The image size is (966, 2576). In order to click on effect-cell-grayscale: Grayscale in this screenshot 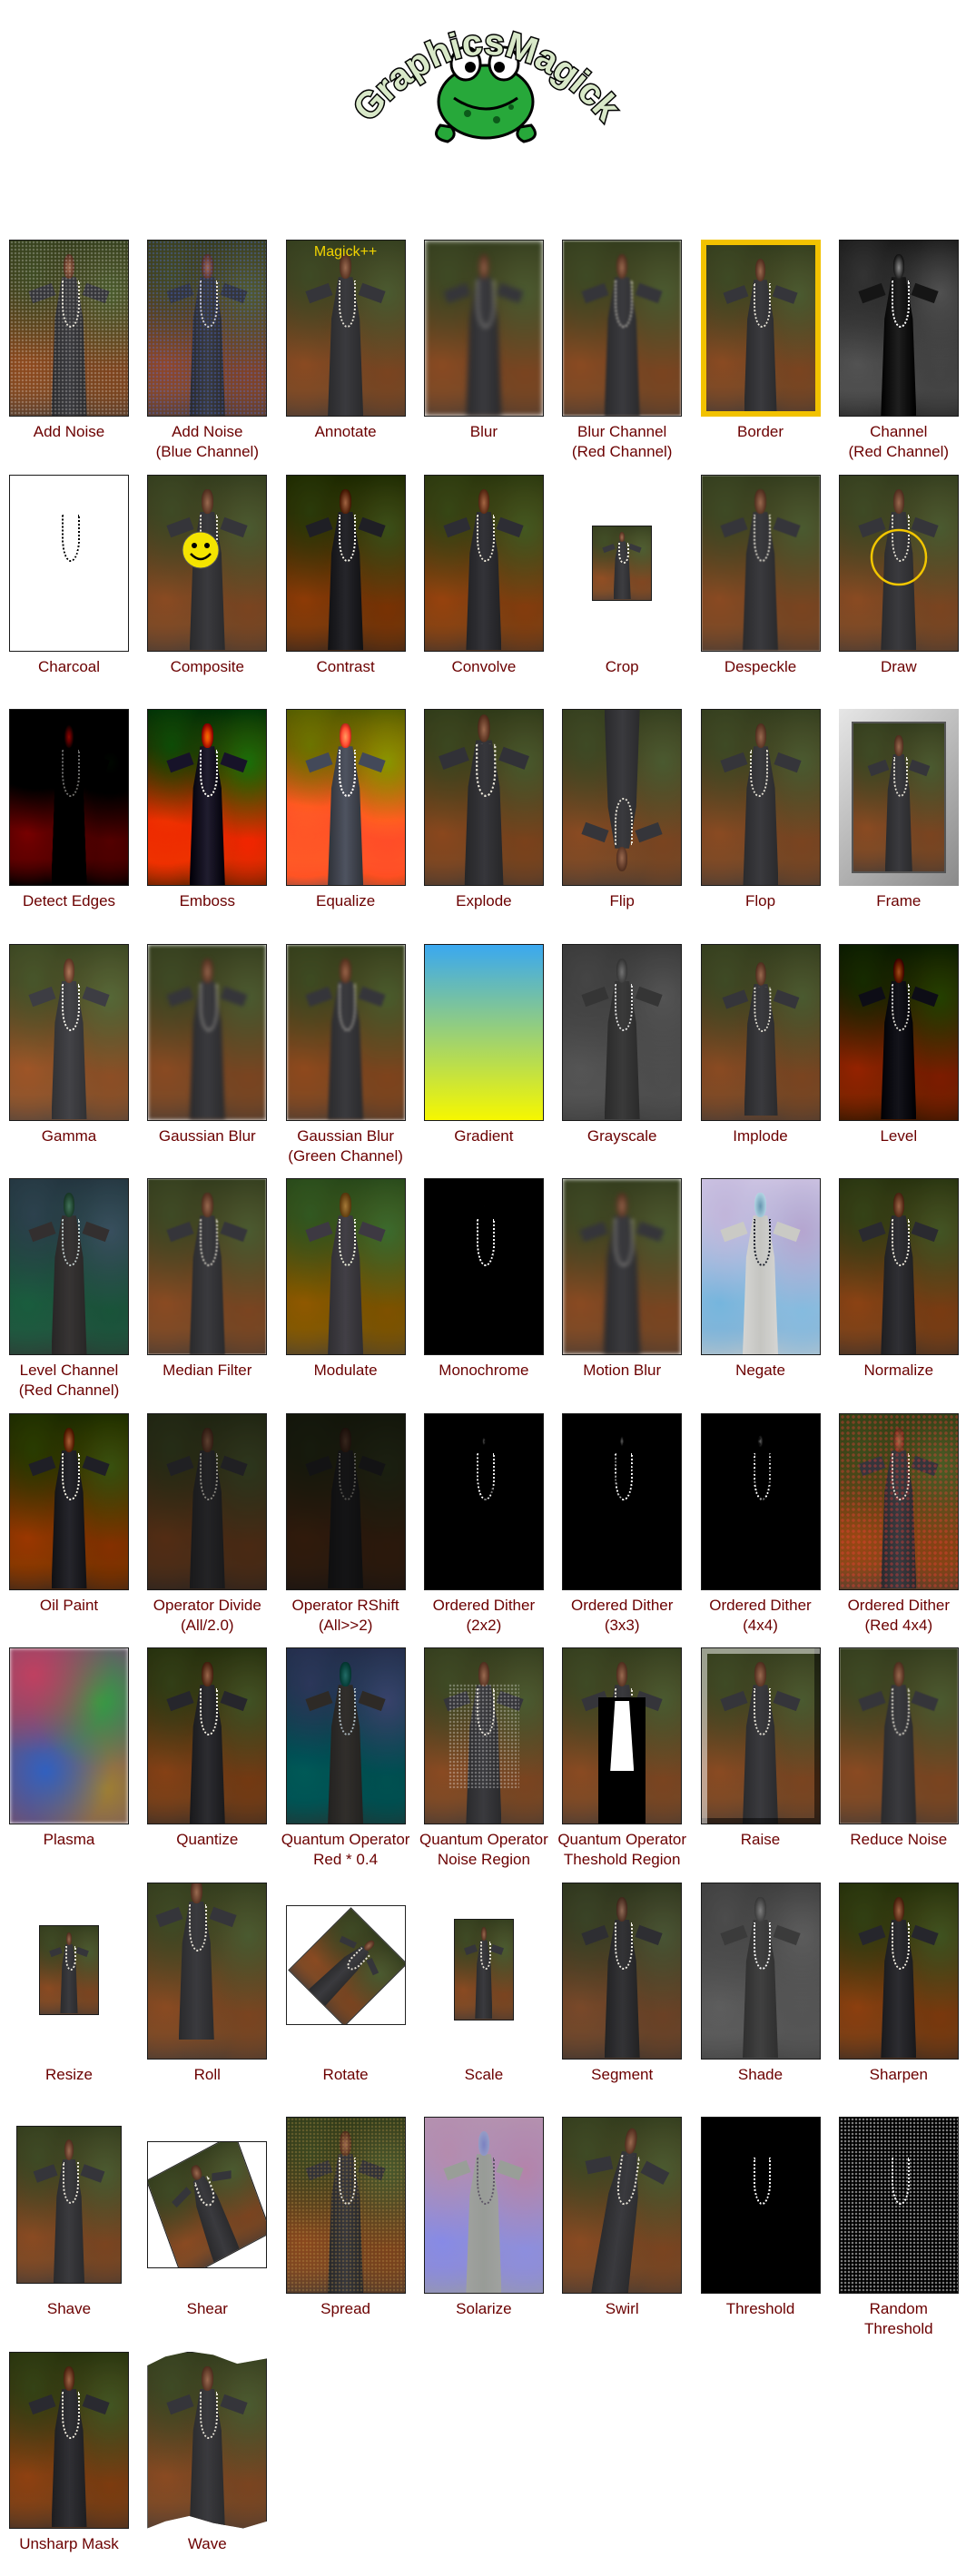, I will do `click(622, 1054)`.